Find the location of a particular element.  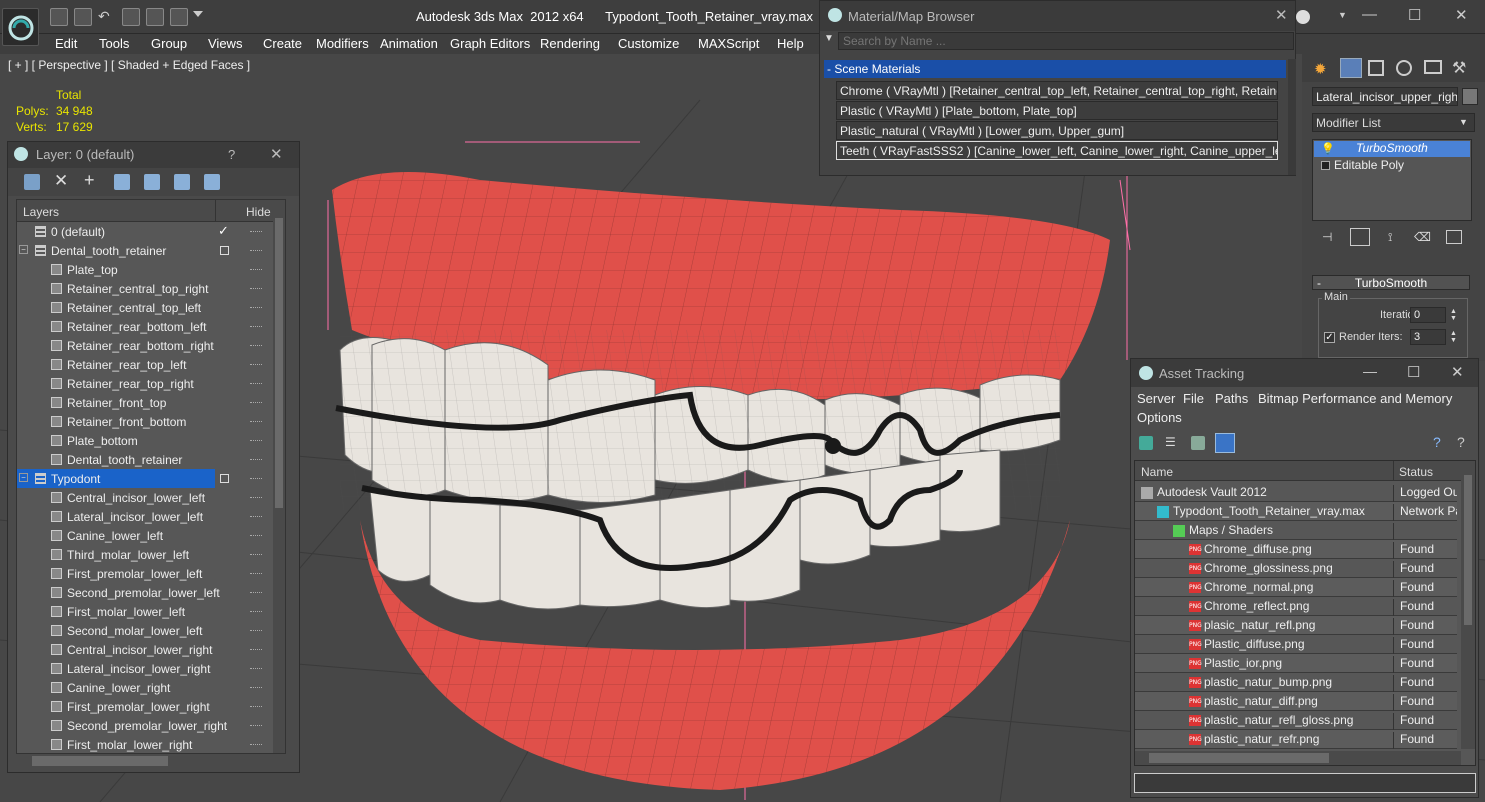

iterations-spinner-arrows: ▲ ▼ is located at coordinates (1453, 315).